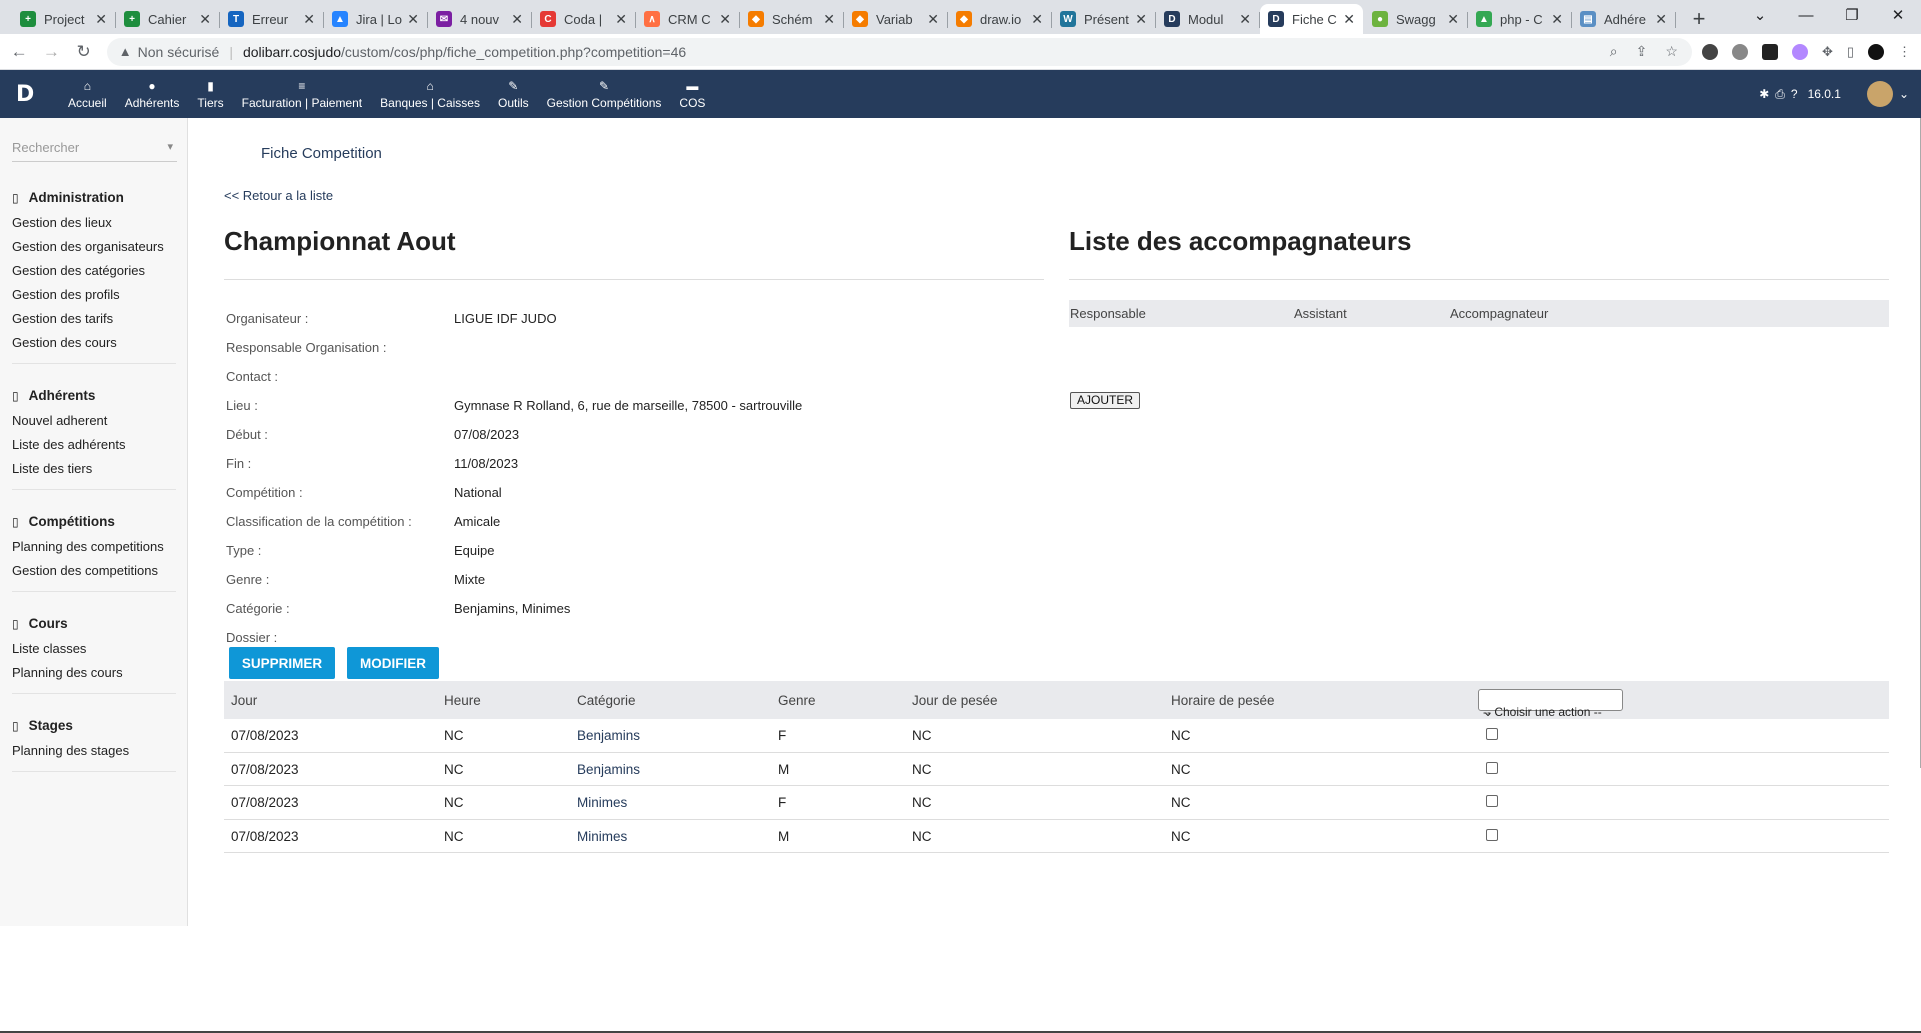 The image size is (1921, 1033). I want to click on reload-icon: ↻, so click(84, 52).